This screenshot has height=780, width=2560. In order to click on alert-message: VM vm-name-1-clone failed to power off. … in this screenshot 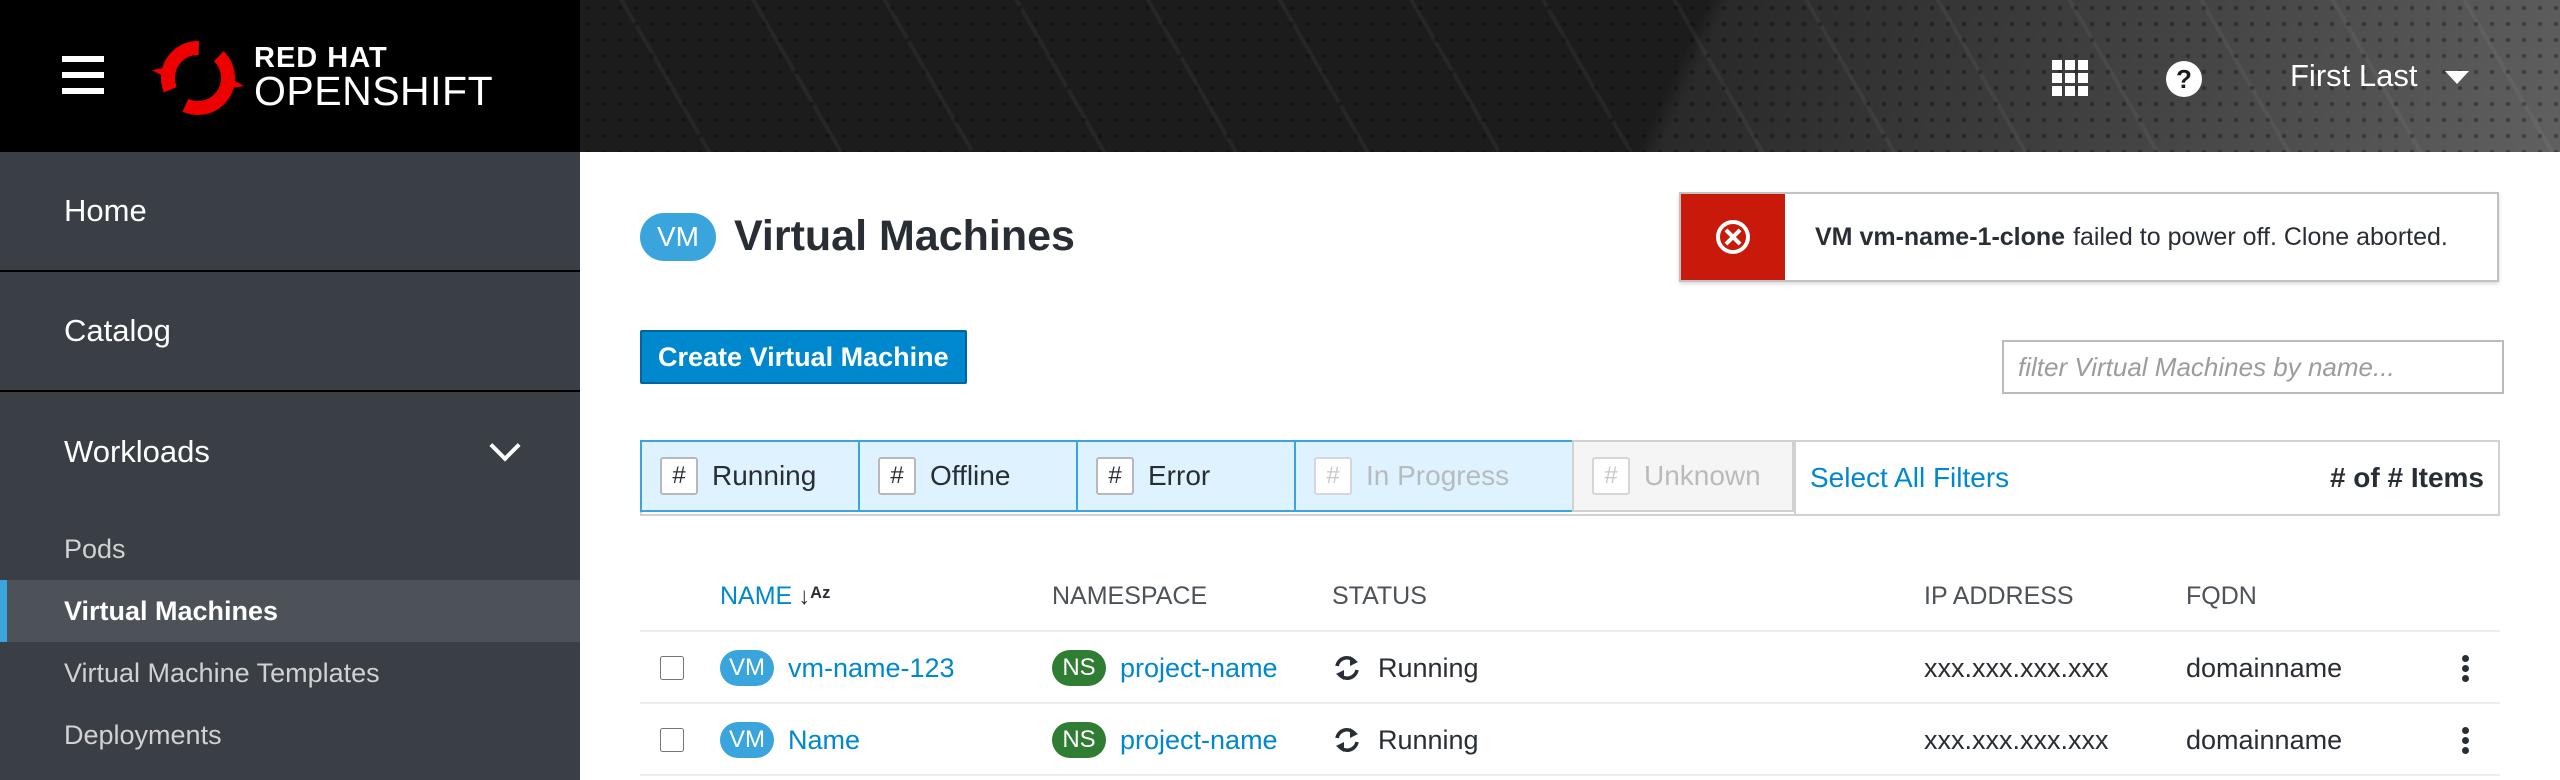, I will do `click(2116, 237)`.